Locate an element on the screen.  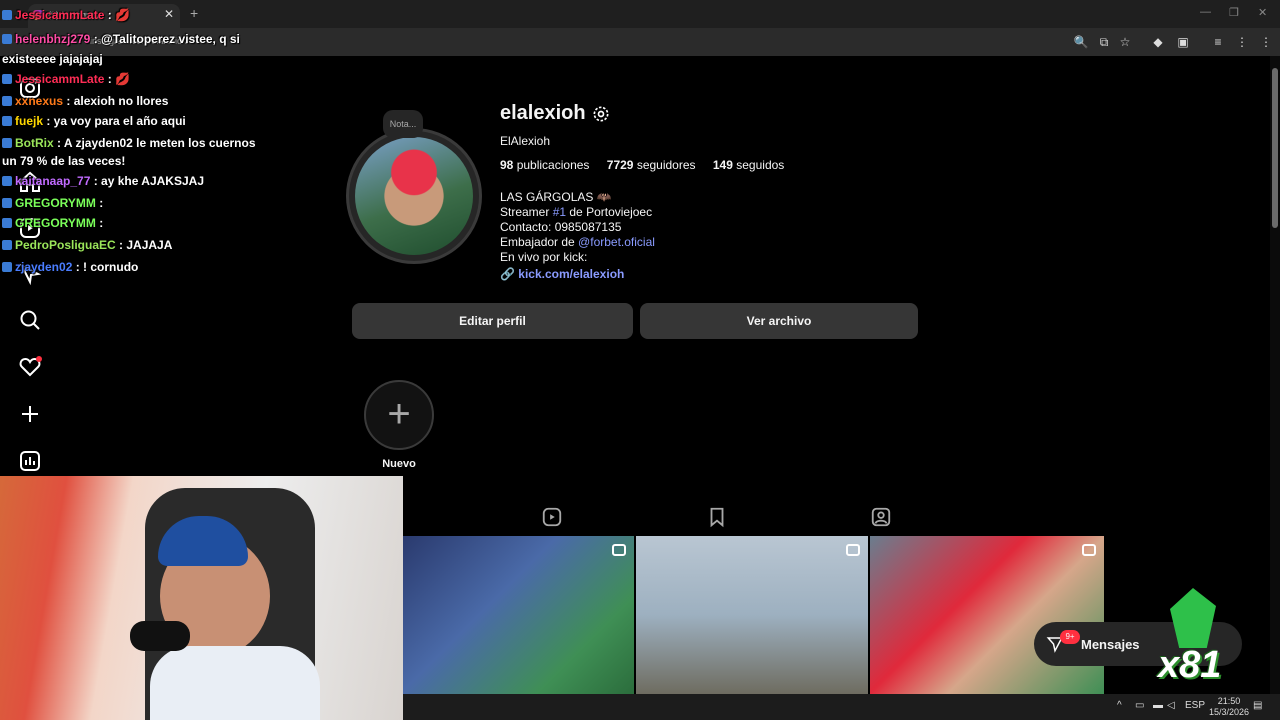
following-label: seguidos is located at coordinates (760, 165).